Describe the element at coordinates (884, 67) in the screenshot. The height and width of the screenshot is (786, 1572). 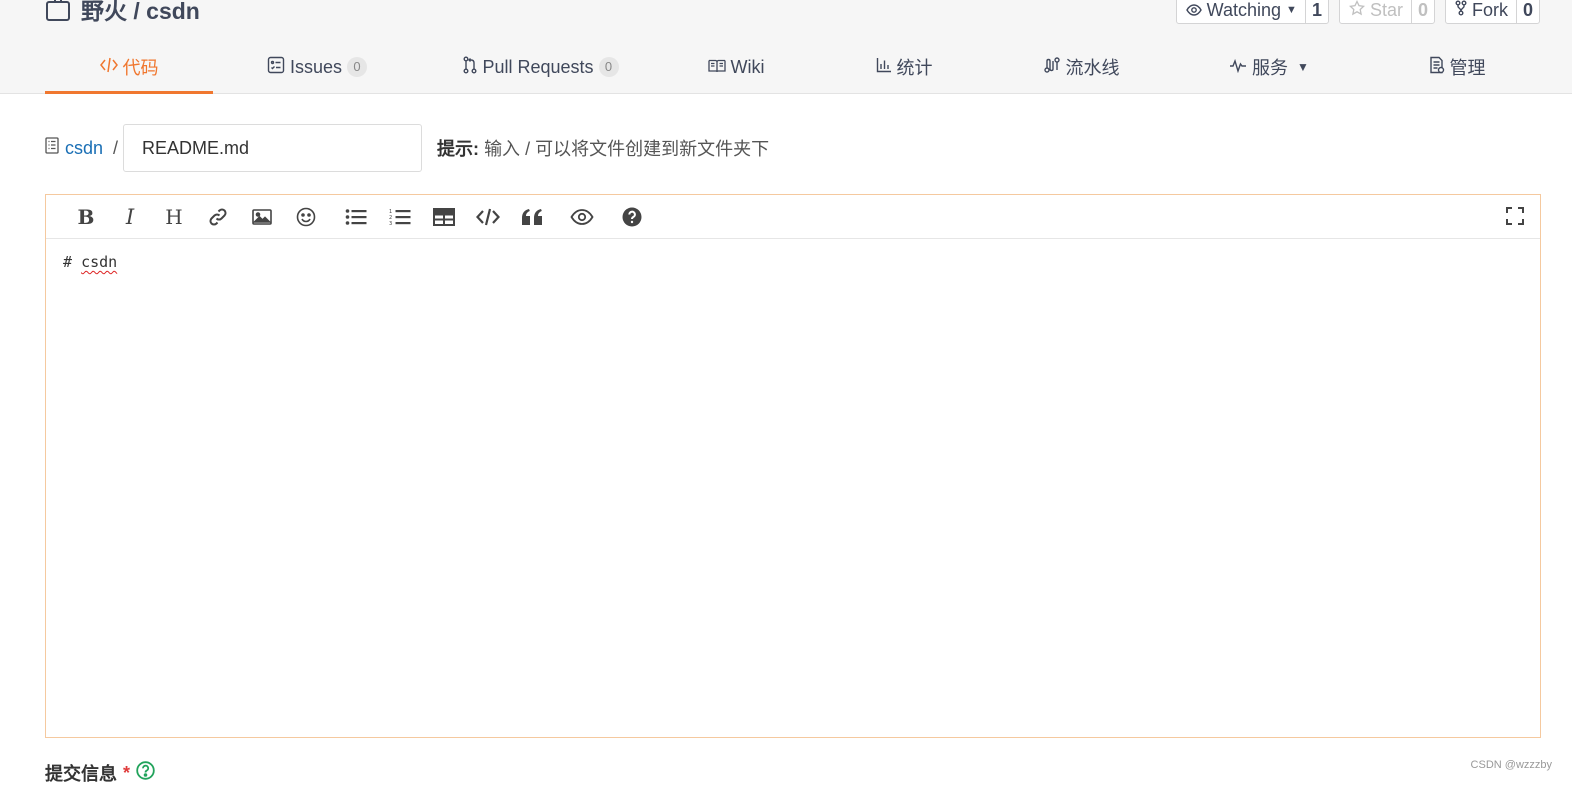
I see `bar-chart-icon` at that location.